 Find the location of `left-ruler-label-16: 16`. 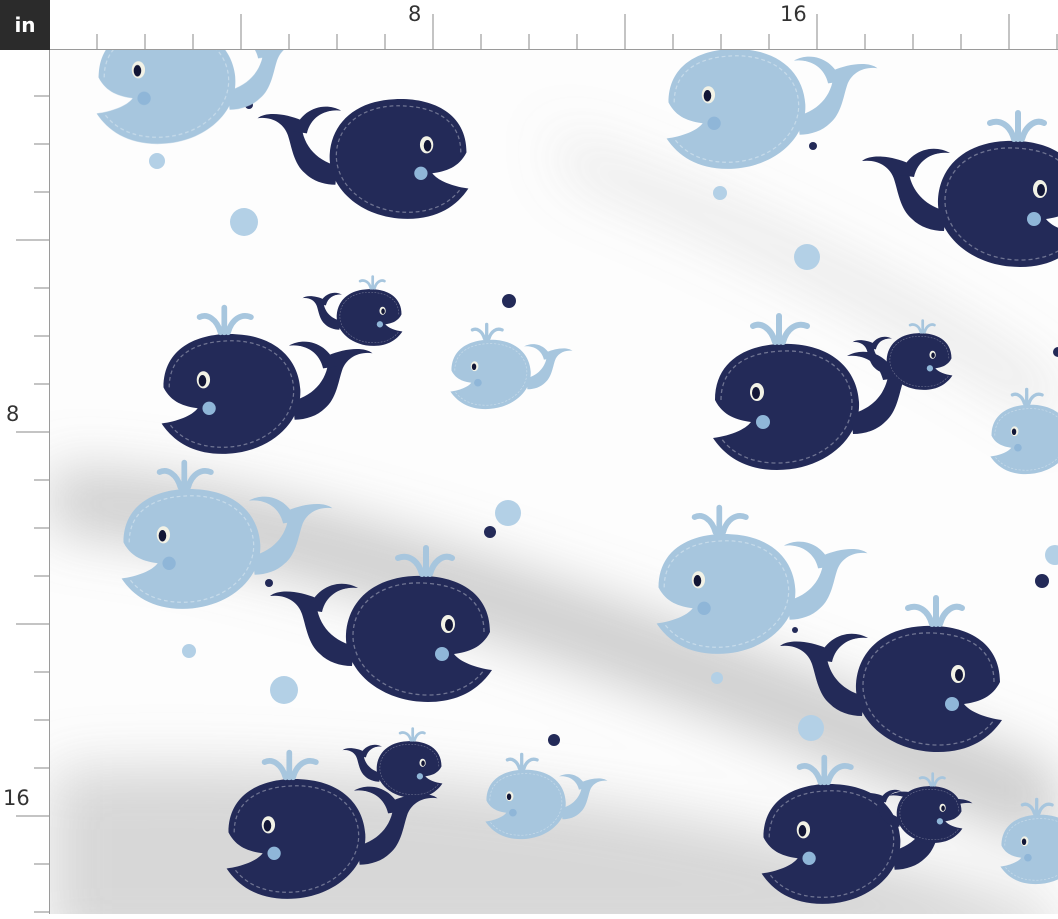

left-ruler-label-16: 16 is located at coordinates (16, 798).